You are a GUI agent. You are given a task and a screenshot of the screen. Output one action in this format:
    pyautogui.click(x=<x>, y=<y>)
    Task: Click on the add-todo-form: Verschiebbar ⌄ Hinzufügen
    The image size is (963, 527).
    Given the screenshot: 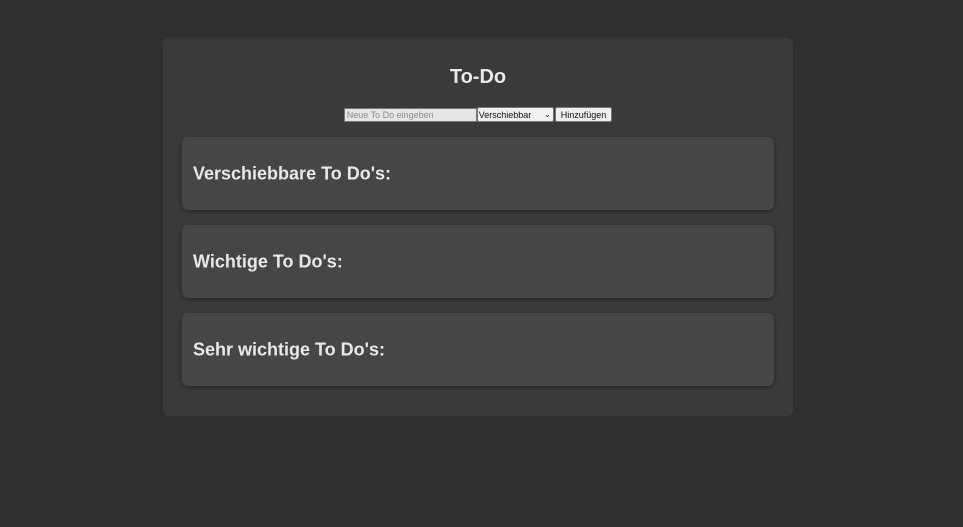 What is the action you would take?
    pyautogui.click(x=478, y=114)
    